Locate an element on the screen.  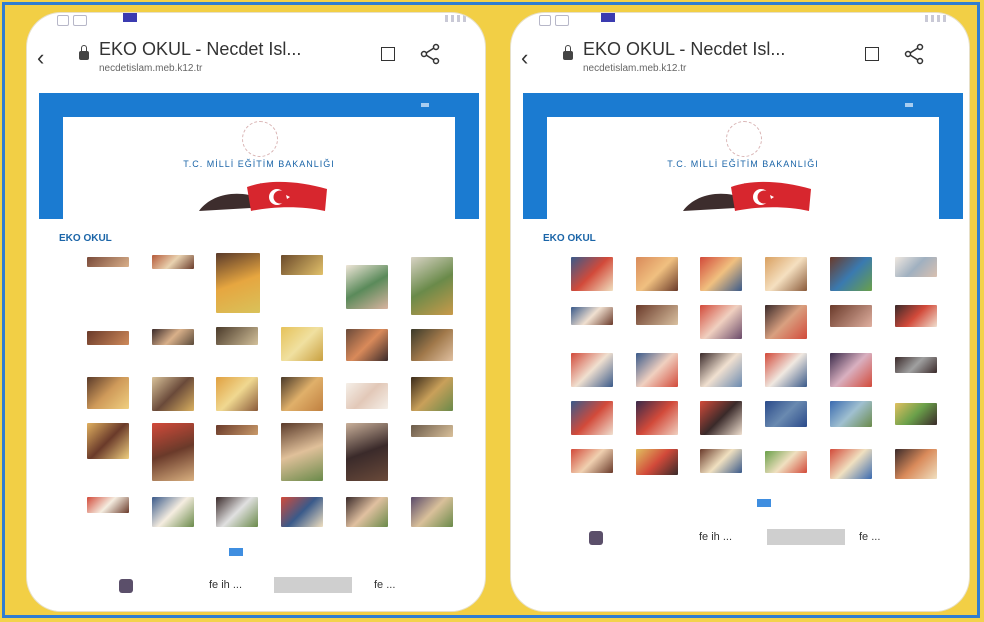
footer-logo-icon is located at coordinates (126, 586).